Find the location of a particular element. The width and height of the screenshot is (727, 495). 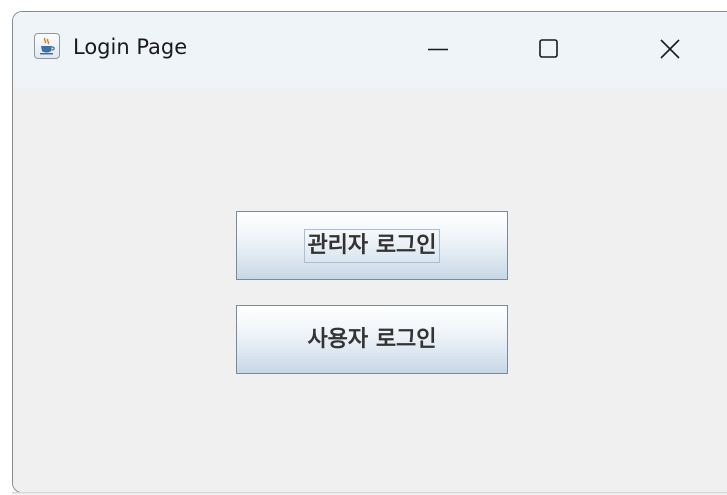

minimize-icon is located at coordinates (438, 49).